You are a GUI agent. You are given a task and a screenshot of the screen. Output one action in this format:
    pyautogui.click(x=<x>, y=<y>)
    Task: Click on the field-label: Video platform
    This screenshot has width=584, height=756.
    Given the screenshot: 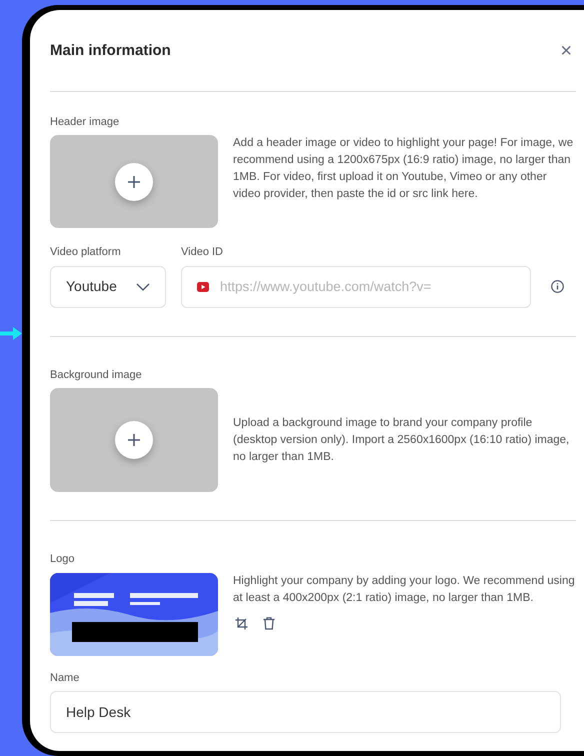 What is the action you would take?
    pyautogui.click(x=86, y=252)
    